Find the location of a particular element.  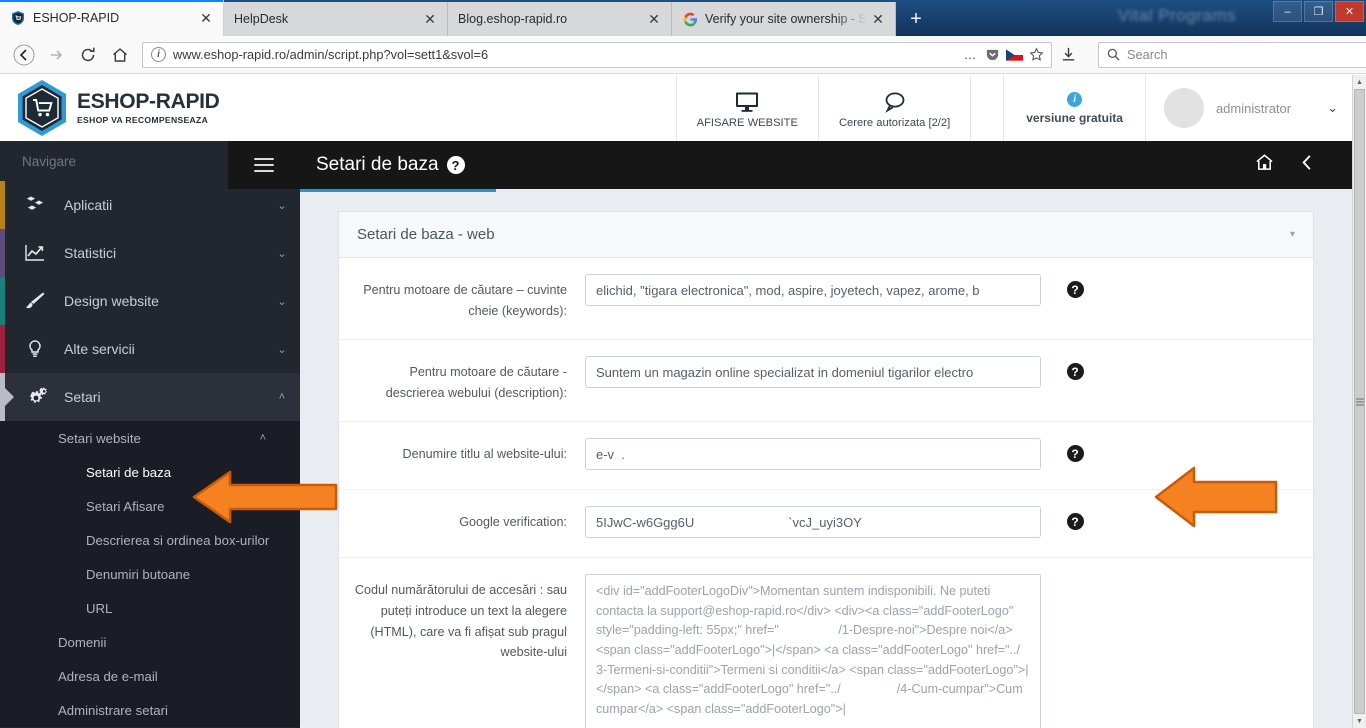

pocket-icon is located at coordinates (992, 54).